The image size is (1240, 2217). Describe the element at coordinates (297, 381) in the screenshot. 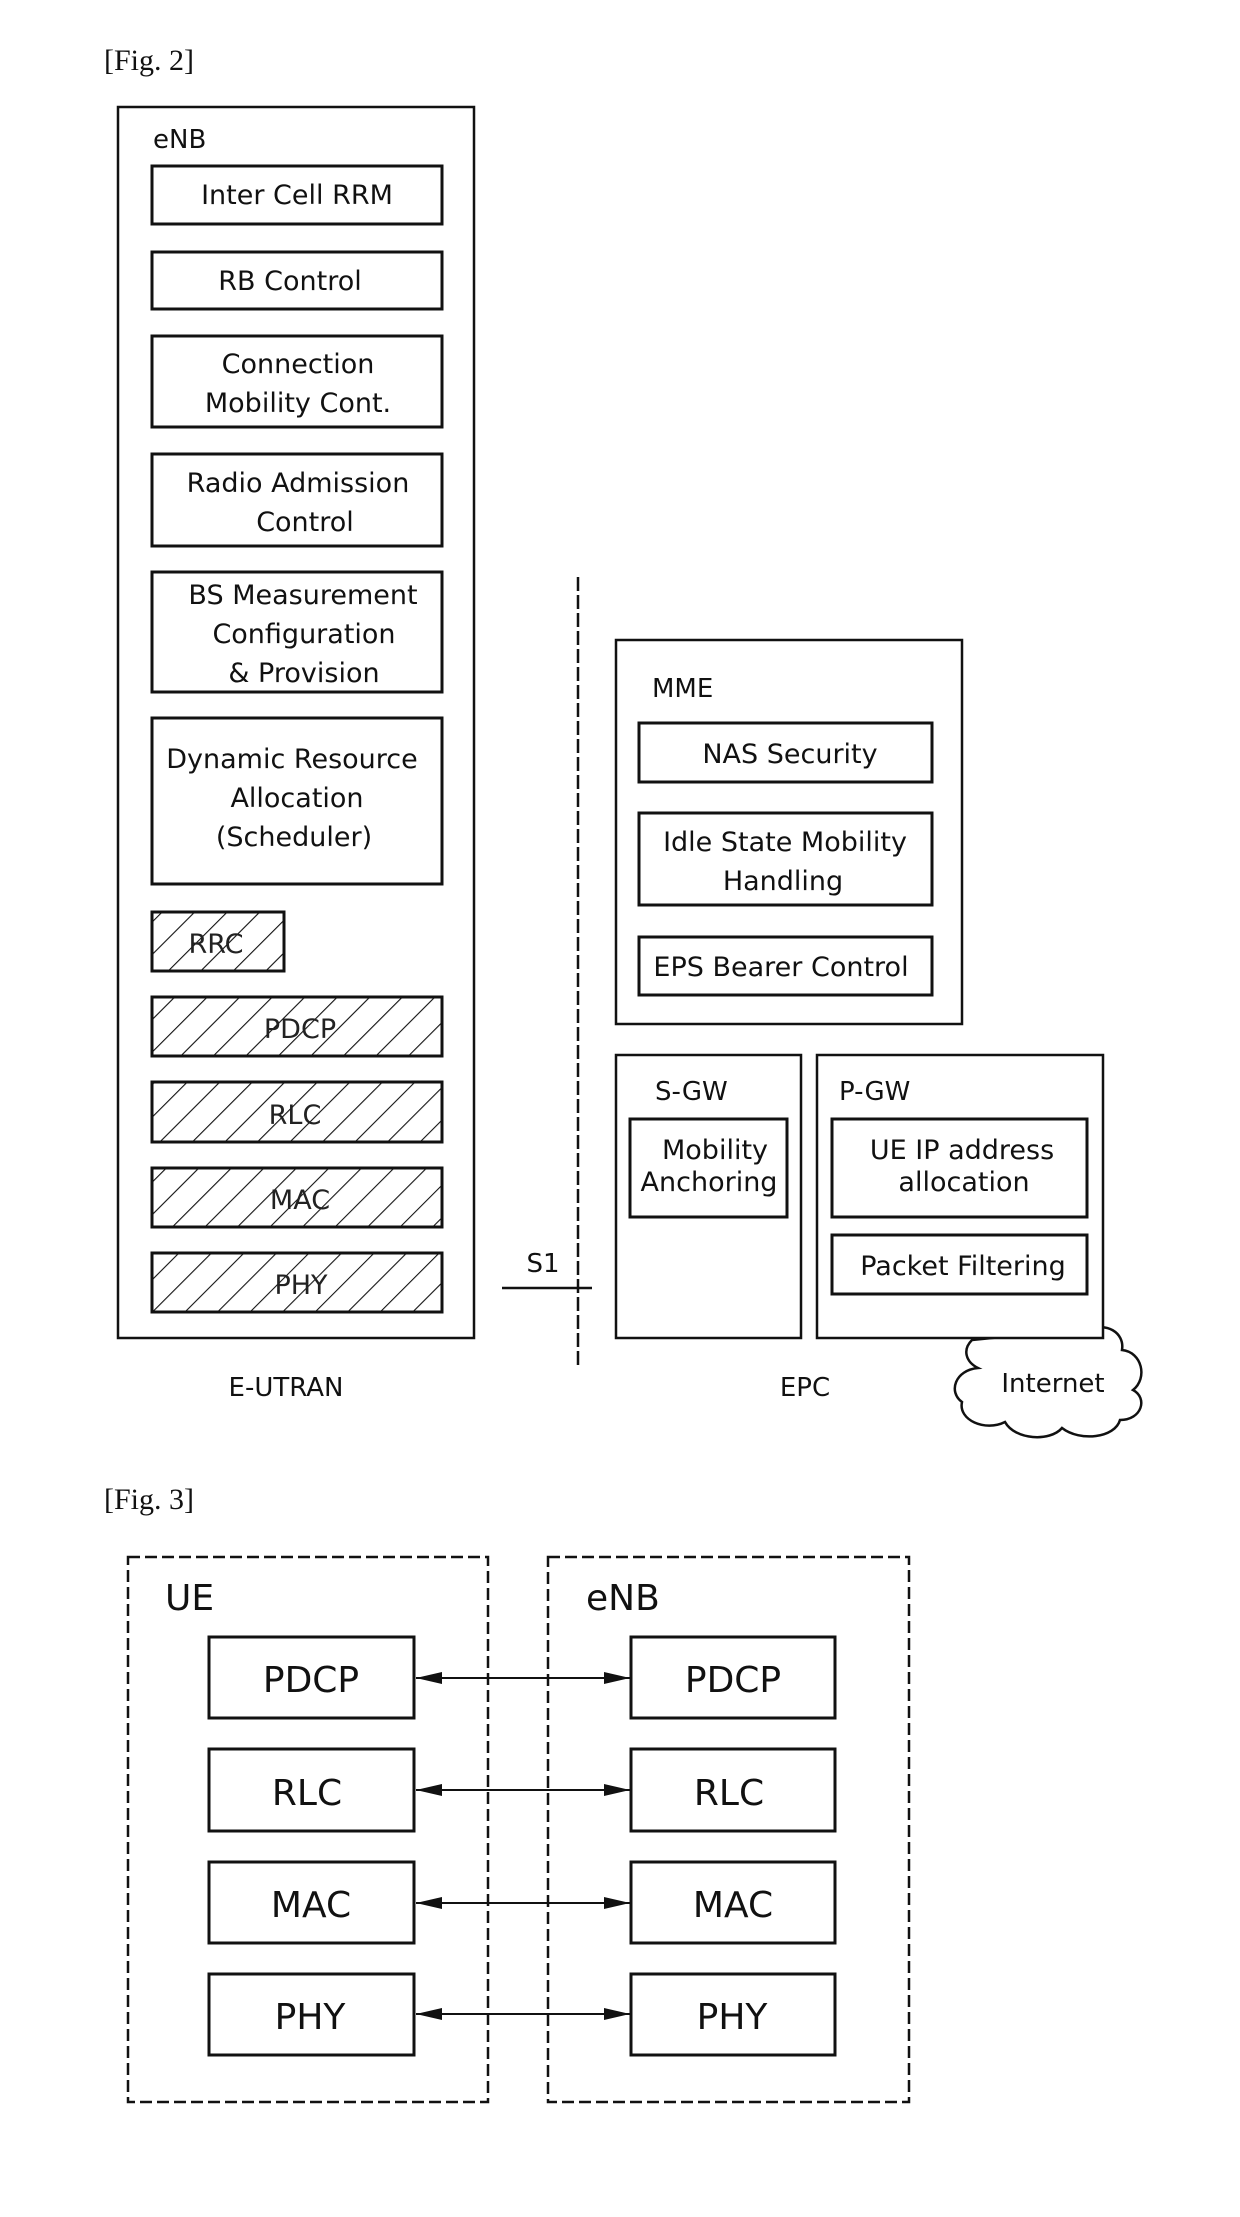

I see `enb-function-connection-mobility: Connection Mobility Cont.` at that location.